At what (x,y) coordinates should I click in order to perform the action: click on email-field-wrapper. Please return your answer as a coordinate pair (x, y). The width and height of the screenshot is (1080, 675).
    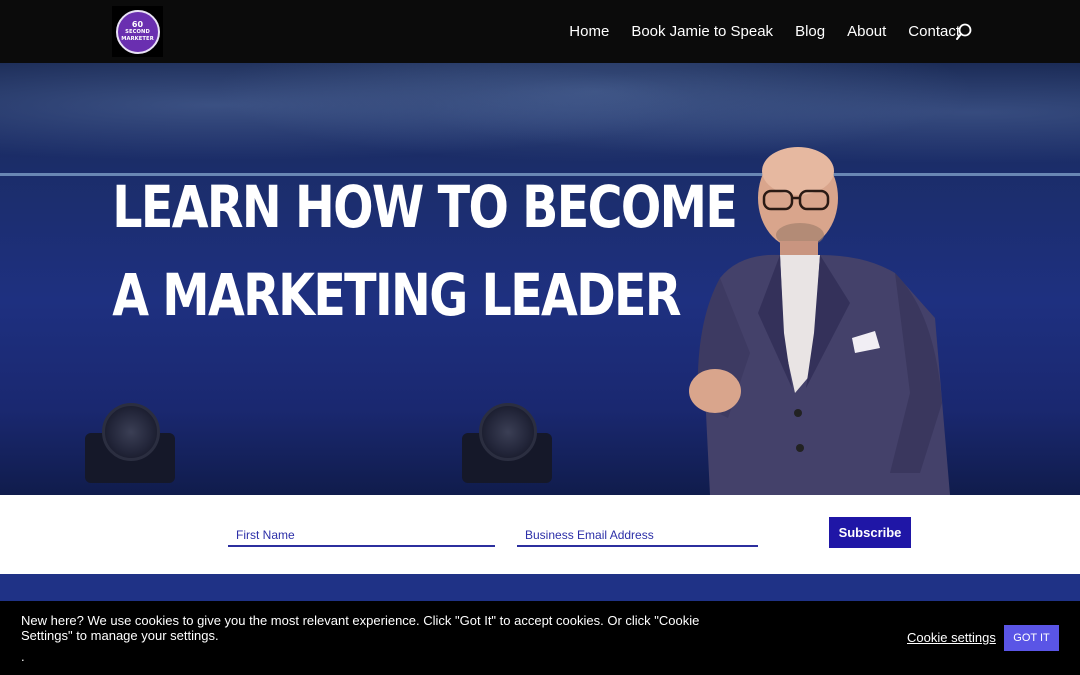
    Looking at the image, I should click on (637, 536).